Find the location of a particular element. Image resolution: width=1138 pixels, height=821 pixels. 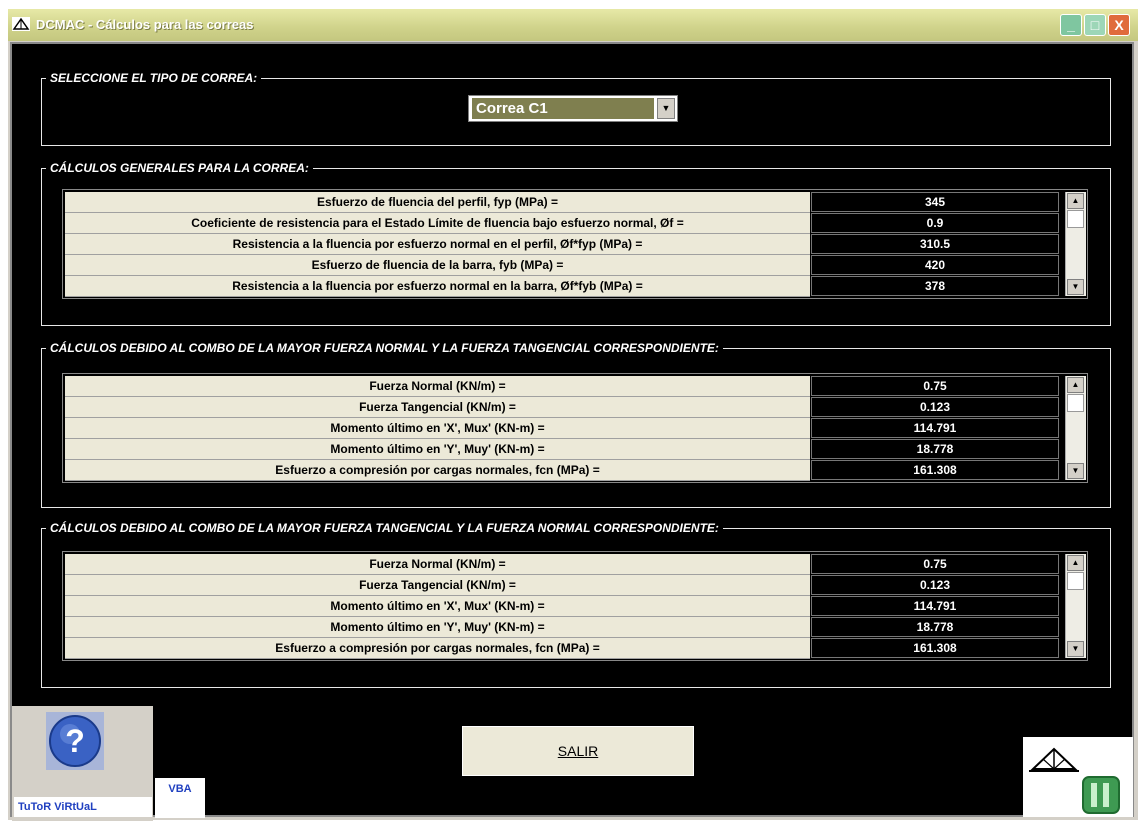

minimize-icon: _ is located at coordinates (1071, 25).